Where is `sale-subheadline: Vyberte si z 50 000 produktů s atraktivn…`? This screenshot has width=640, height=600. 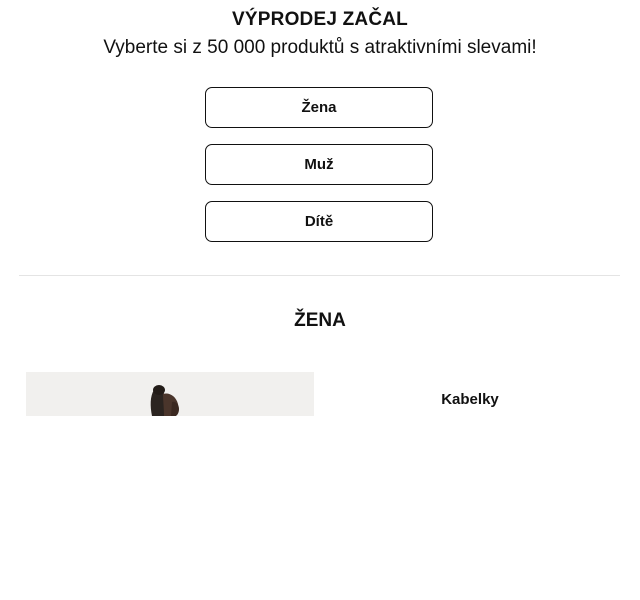 sale-subheadline: Vyberte si z 50 000 produktů s atraktivn… is located at coordinates (320, 47).